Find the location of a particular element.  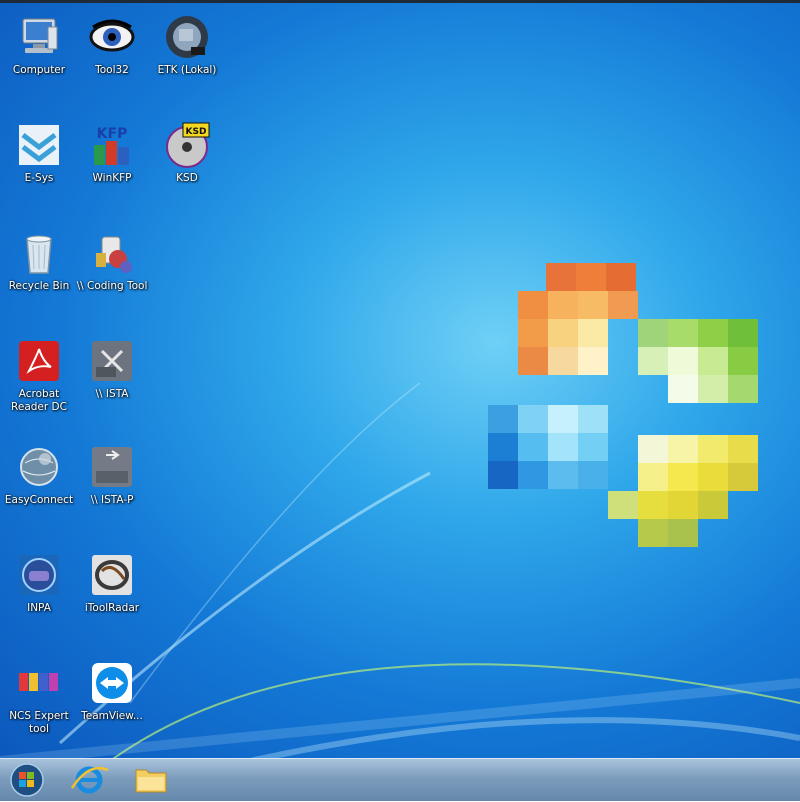

desktop-icon-coding-tool: \\ Coding Tool is located at coordinates (112, 261).